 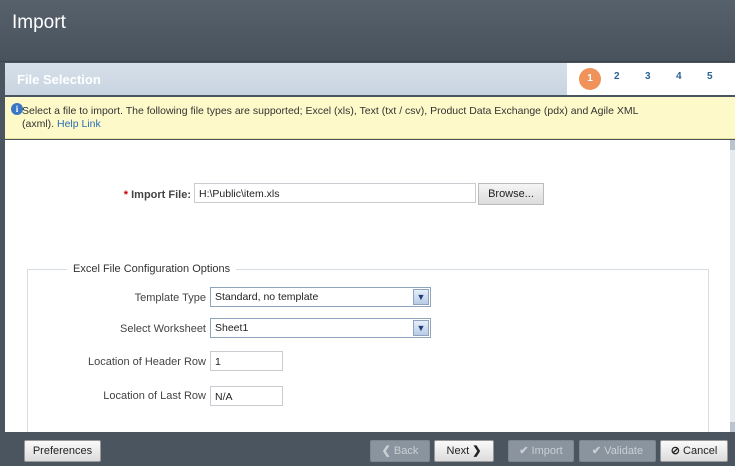 What do you see at coordinates (320, 328) in the screenshot?
I see `worksheet-select: Sheet1 ▼` at bounding box center [320, 328].